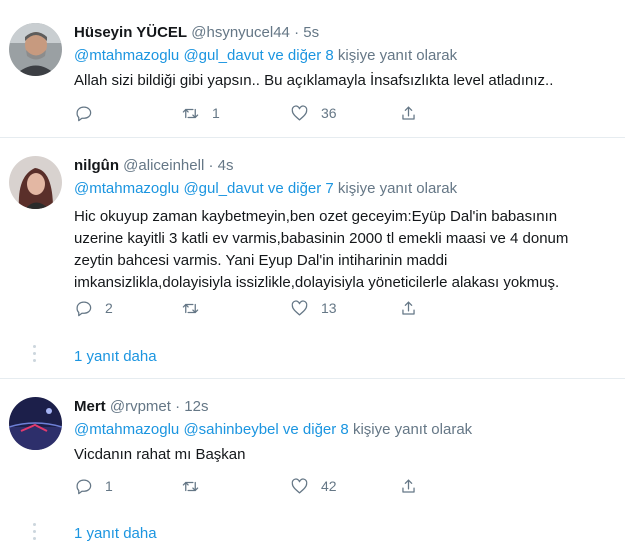  I want to click on tweet-actions: 2 13, so click(254, 308).